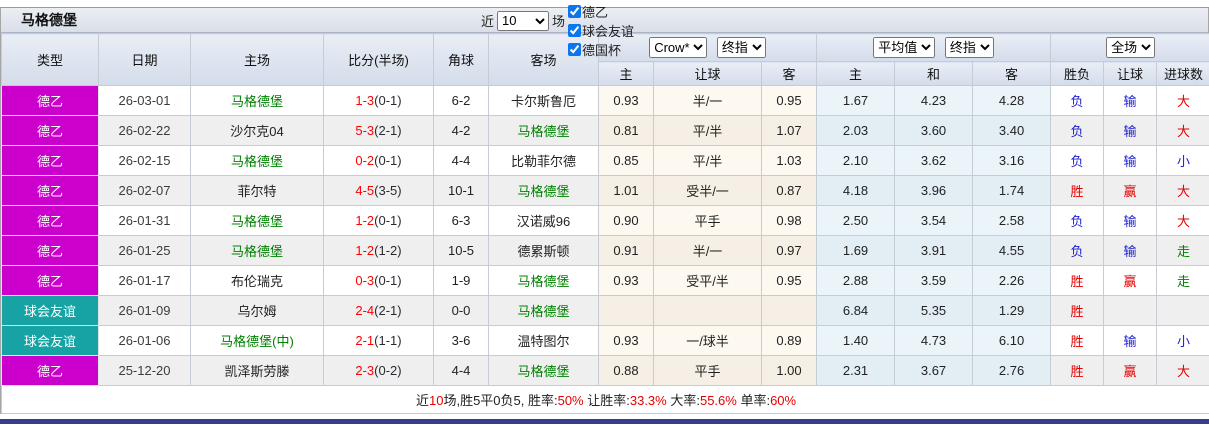 The height and width of the screenshot is (425, 1209). Describe the element at coordinates (1012, 160) in the screenshot. I see `avg-away-odds: 3.16` at that location.